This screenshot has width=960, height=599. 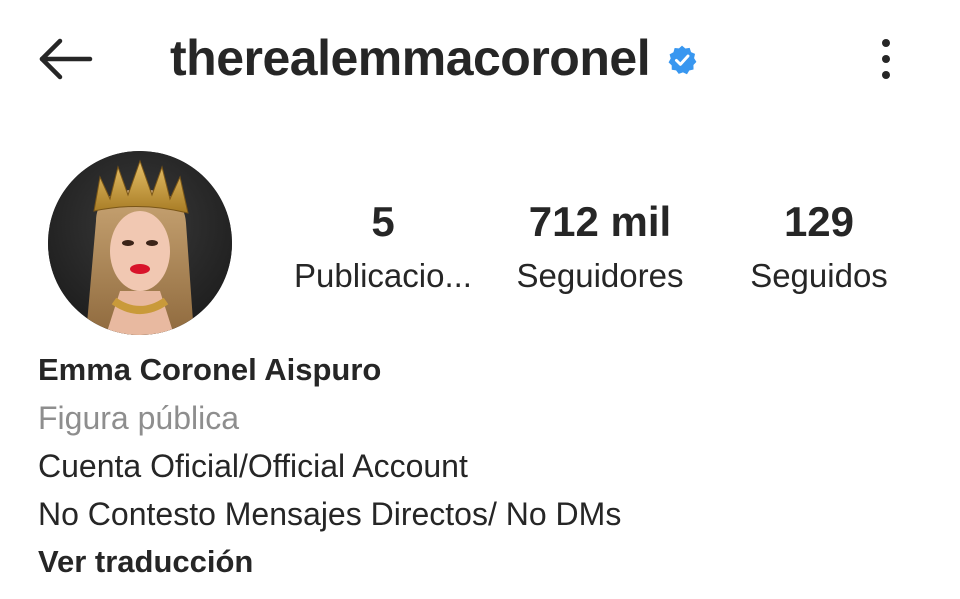 I want to click on back-button, so click(x=65, y=59).